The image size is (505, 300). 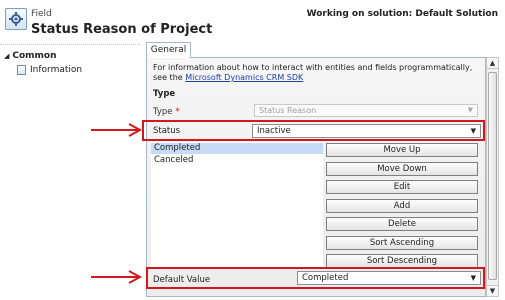 I want to click on list-item: Completed, so click(x=237, y=148).